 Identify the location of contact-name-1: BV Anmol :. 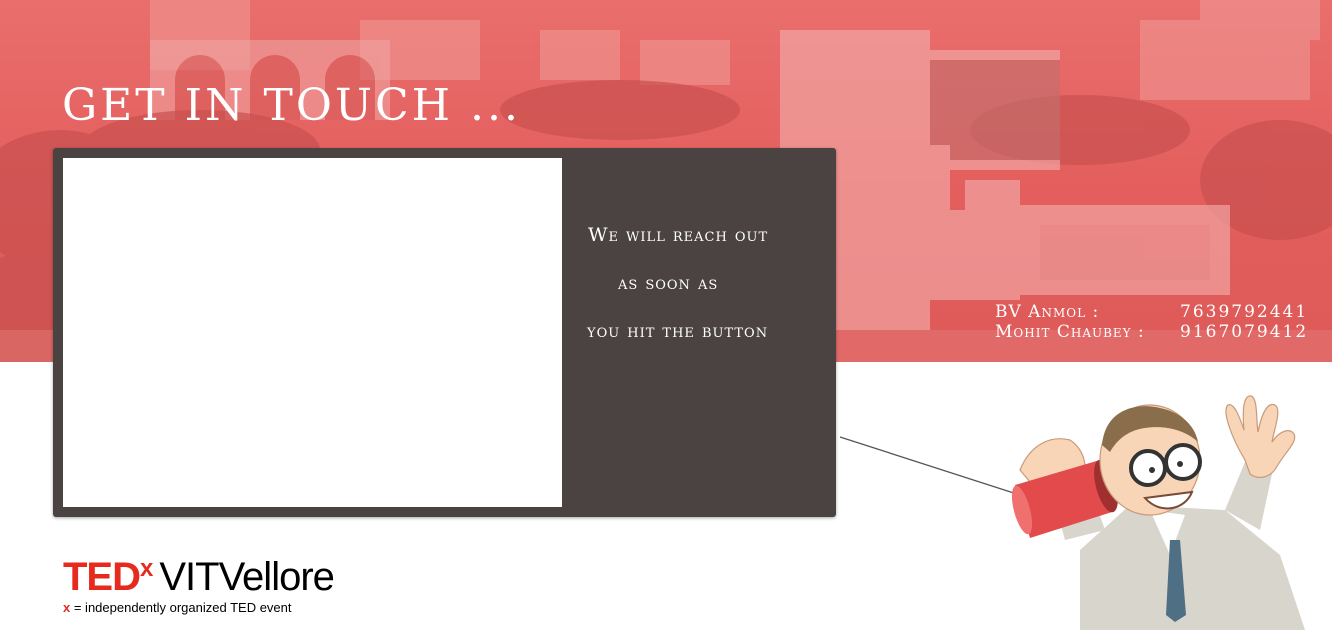
(1047, 312).